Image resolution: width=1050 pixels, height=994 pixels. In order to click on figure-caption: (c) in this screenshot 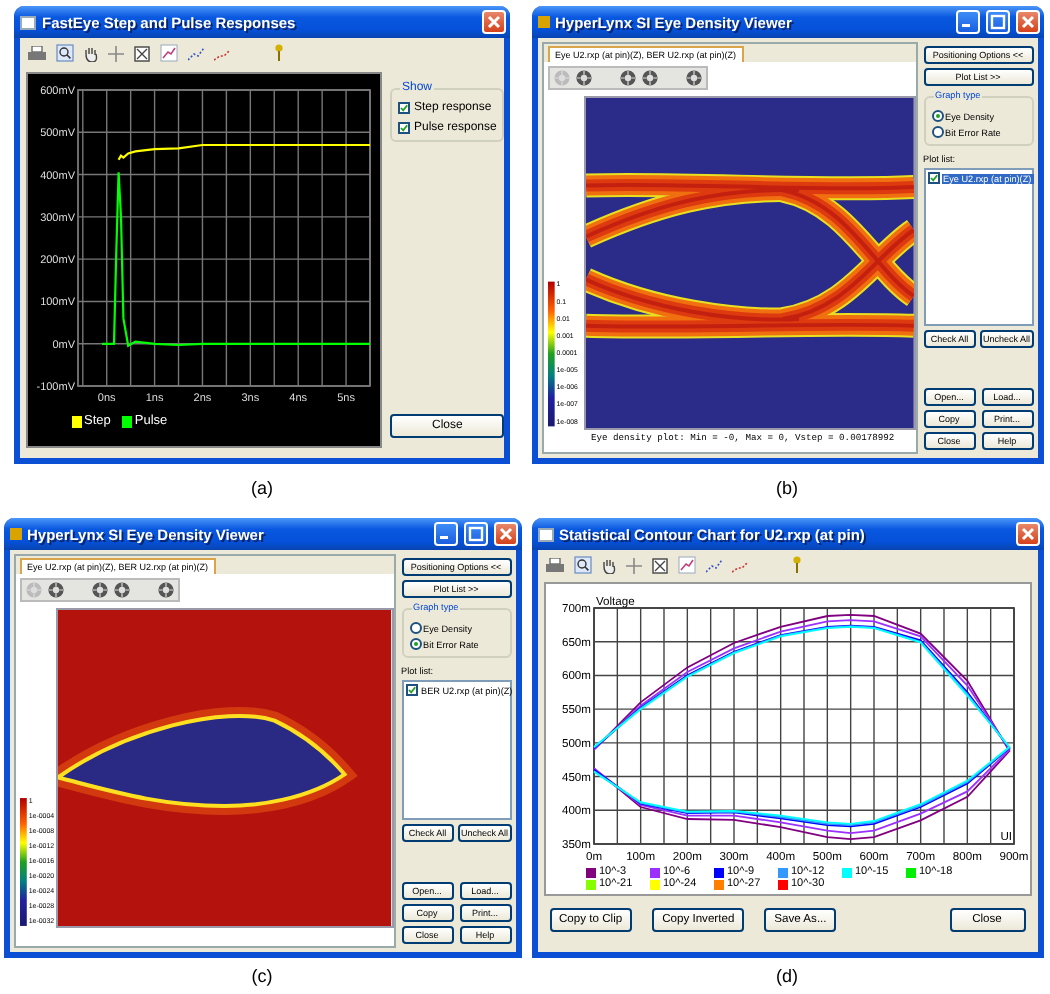, I will do `click(262, 976)`.